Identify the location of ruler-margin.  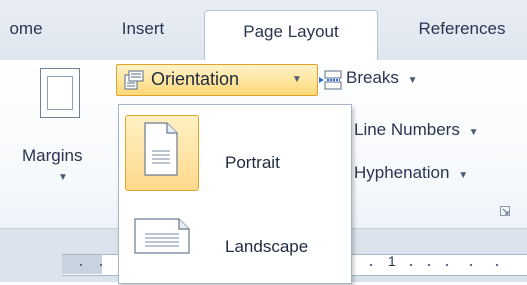
(82, 264).